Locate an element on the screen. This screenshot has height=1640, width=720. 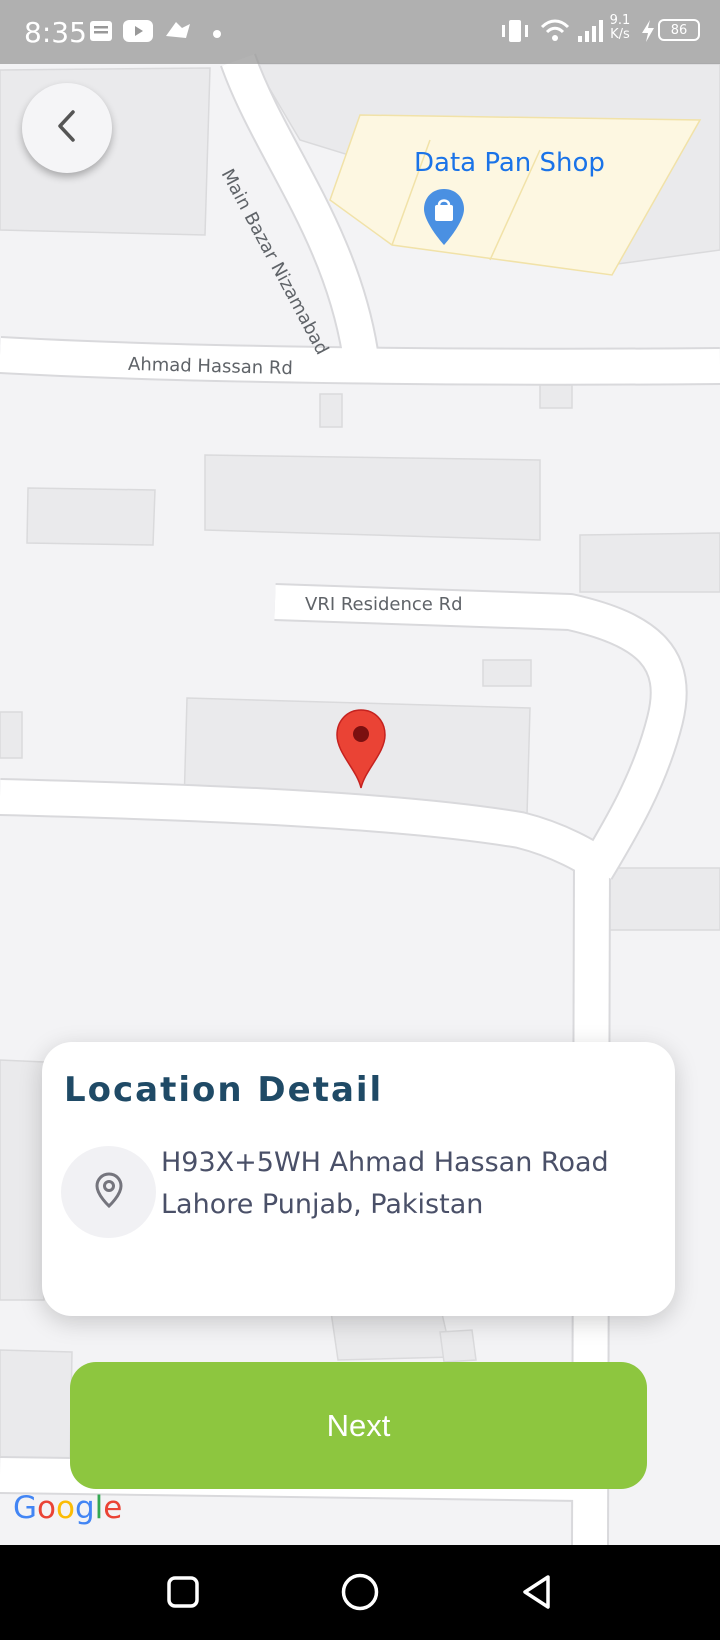
card-title: Location Detail is located at coordinates (224, 1090).